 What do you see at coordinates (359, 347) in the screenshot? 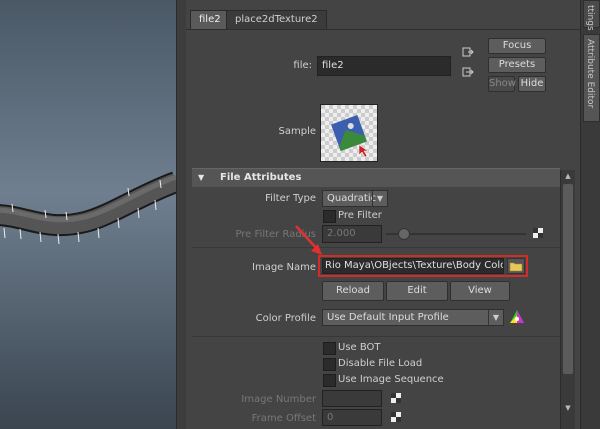
I see `use-bot-label: Use BOT` at bounding box center [359, 347].